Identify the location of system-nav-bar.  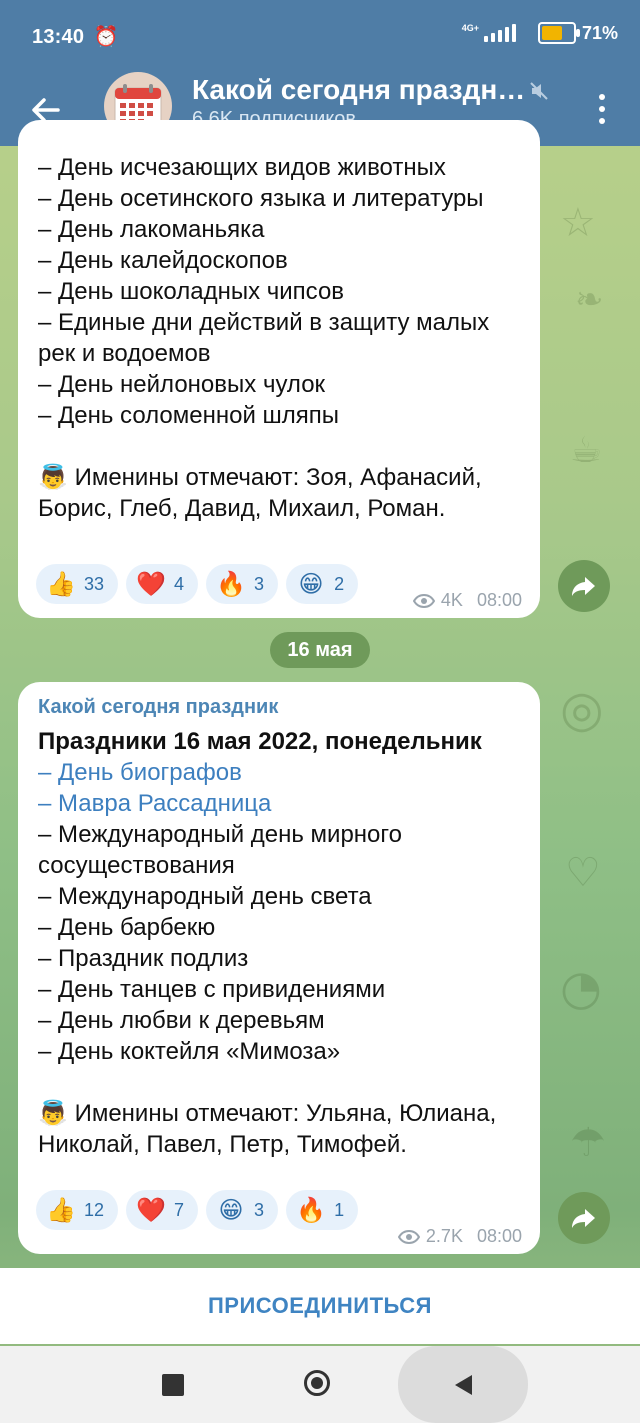
(320, 1384).